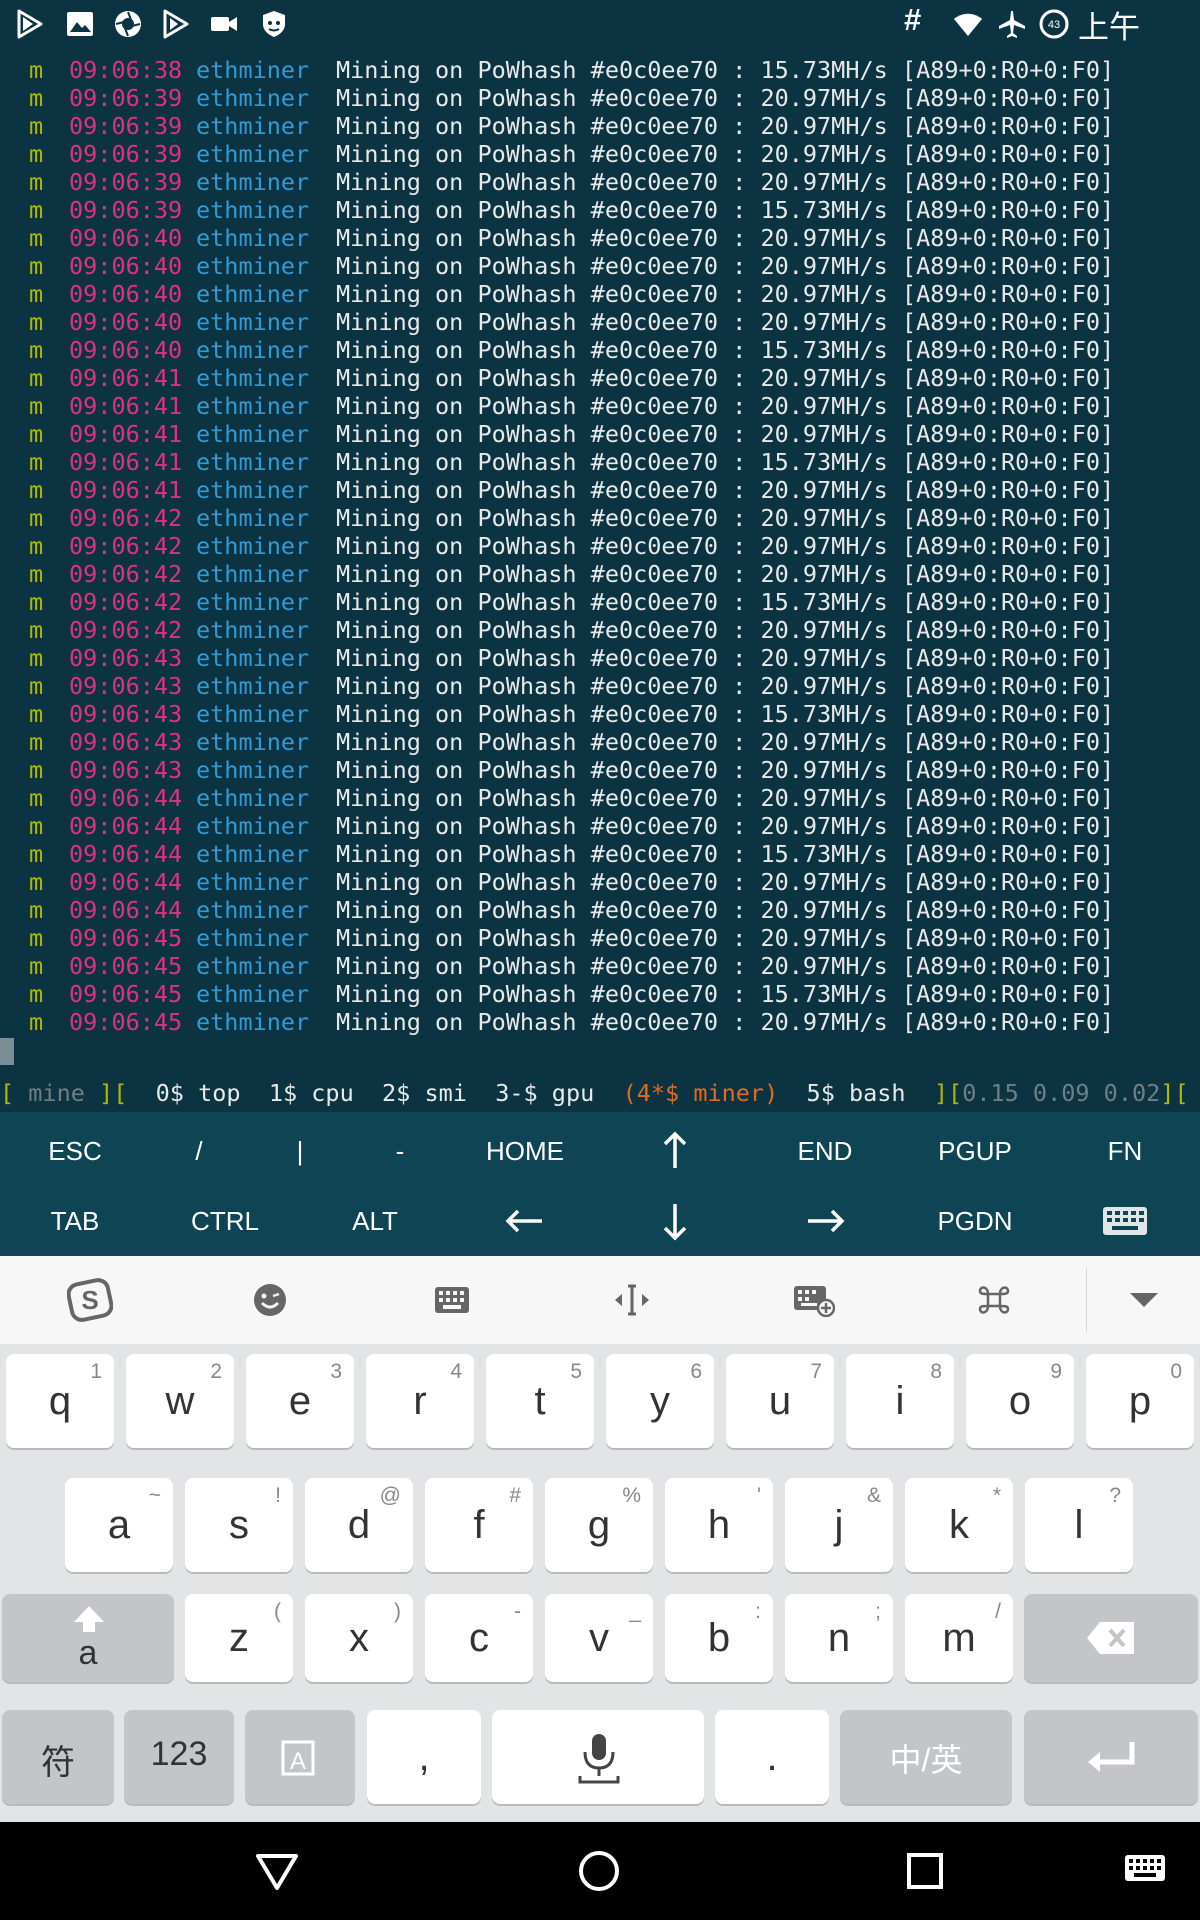  What do you see at coordinates (975, 1151) in the screenshot?
I see `pgup-key: PGUP` at bounding box center [975, 1151].